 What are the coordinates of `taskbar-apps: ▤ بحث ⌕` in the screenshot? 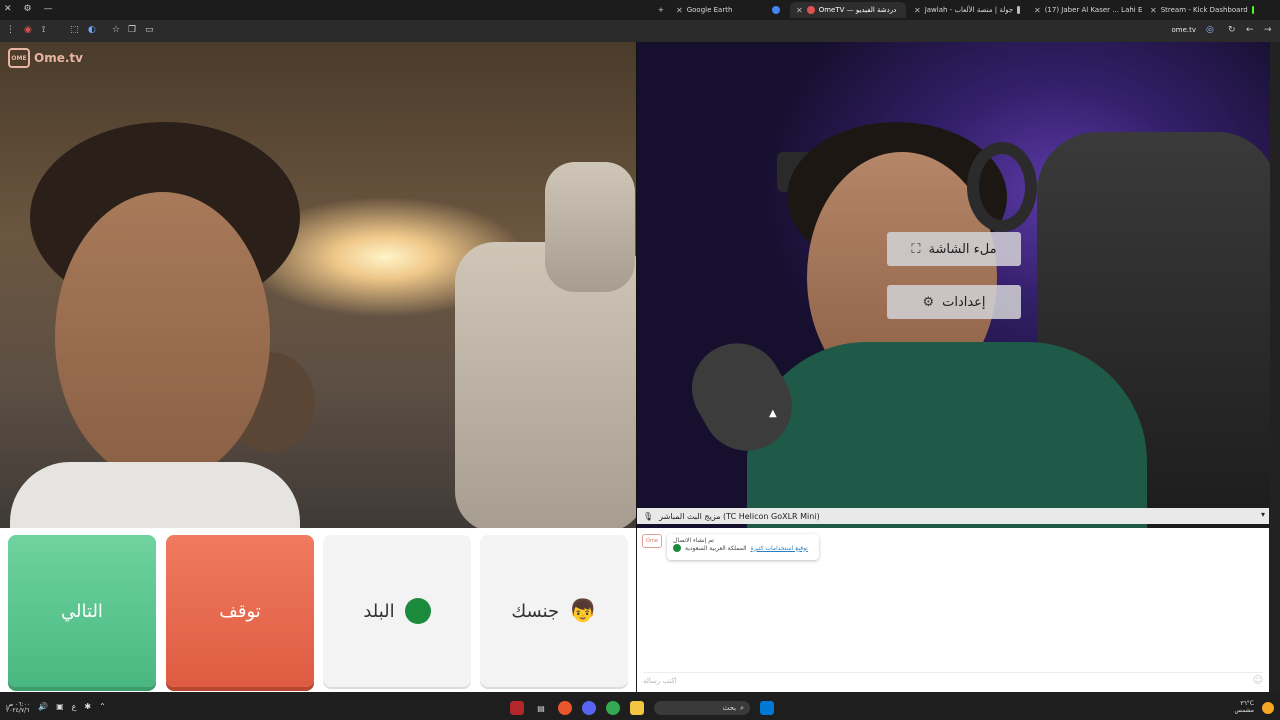 It's located at (642, 708).